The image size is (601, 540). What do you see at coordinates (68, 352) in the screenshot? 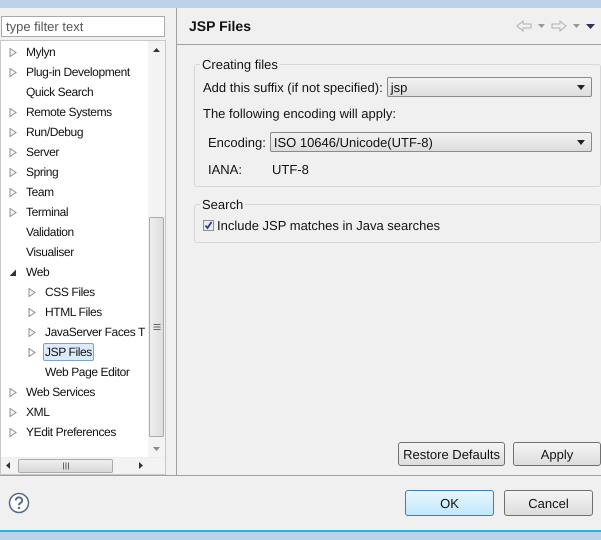
I see `tree-item: JSP Files` at bounding box center [68, 352].